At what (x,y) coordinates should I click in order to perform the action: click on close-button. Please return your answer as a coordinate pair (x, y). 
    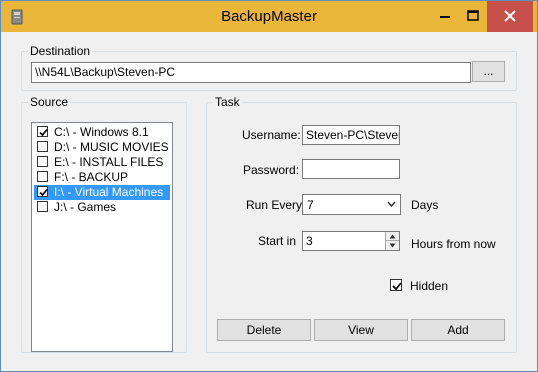
    Looking at the image, I should click on (510, 16).